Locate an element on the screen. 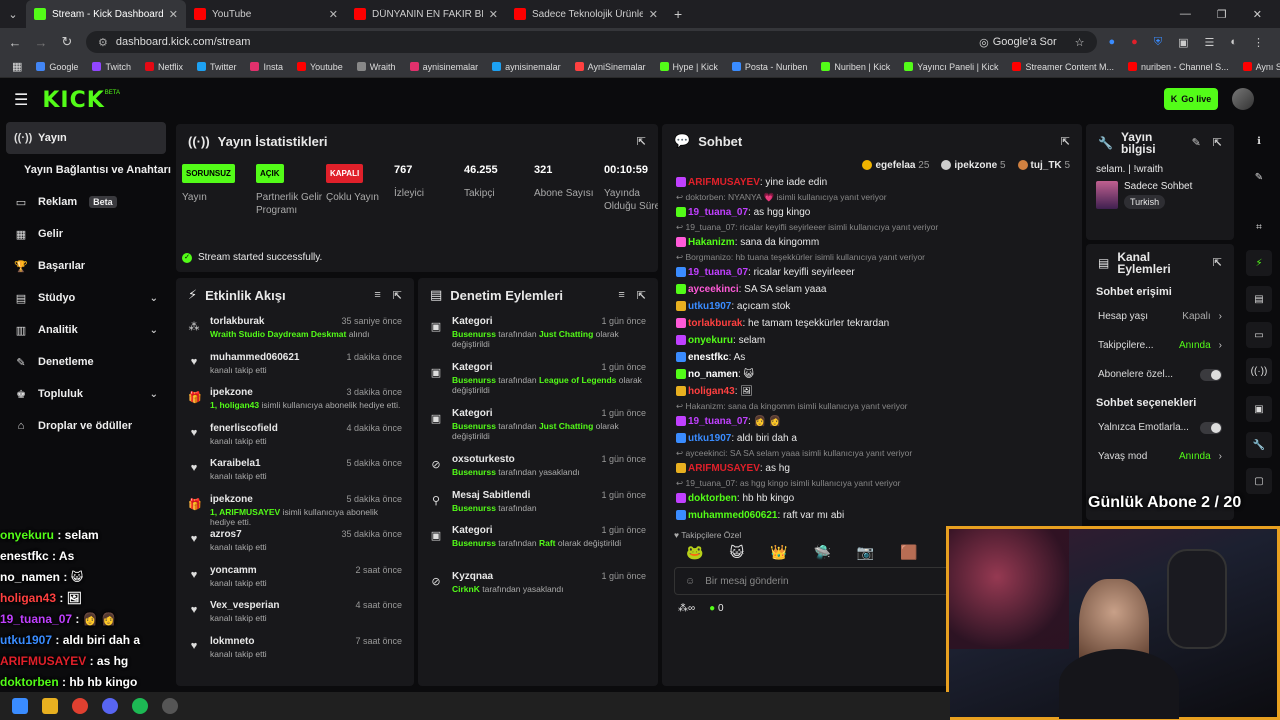 Image resolution: width=1280 pixels, height=720 pixels. puzzle-icon: ▣ is located at coordinates (1183, 42).